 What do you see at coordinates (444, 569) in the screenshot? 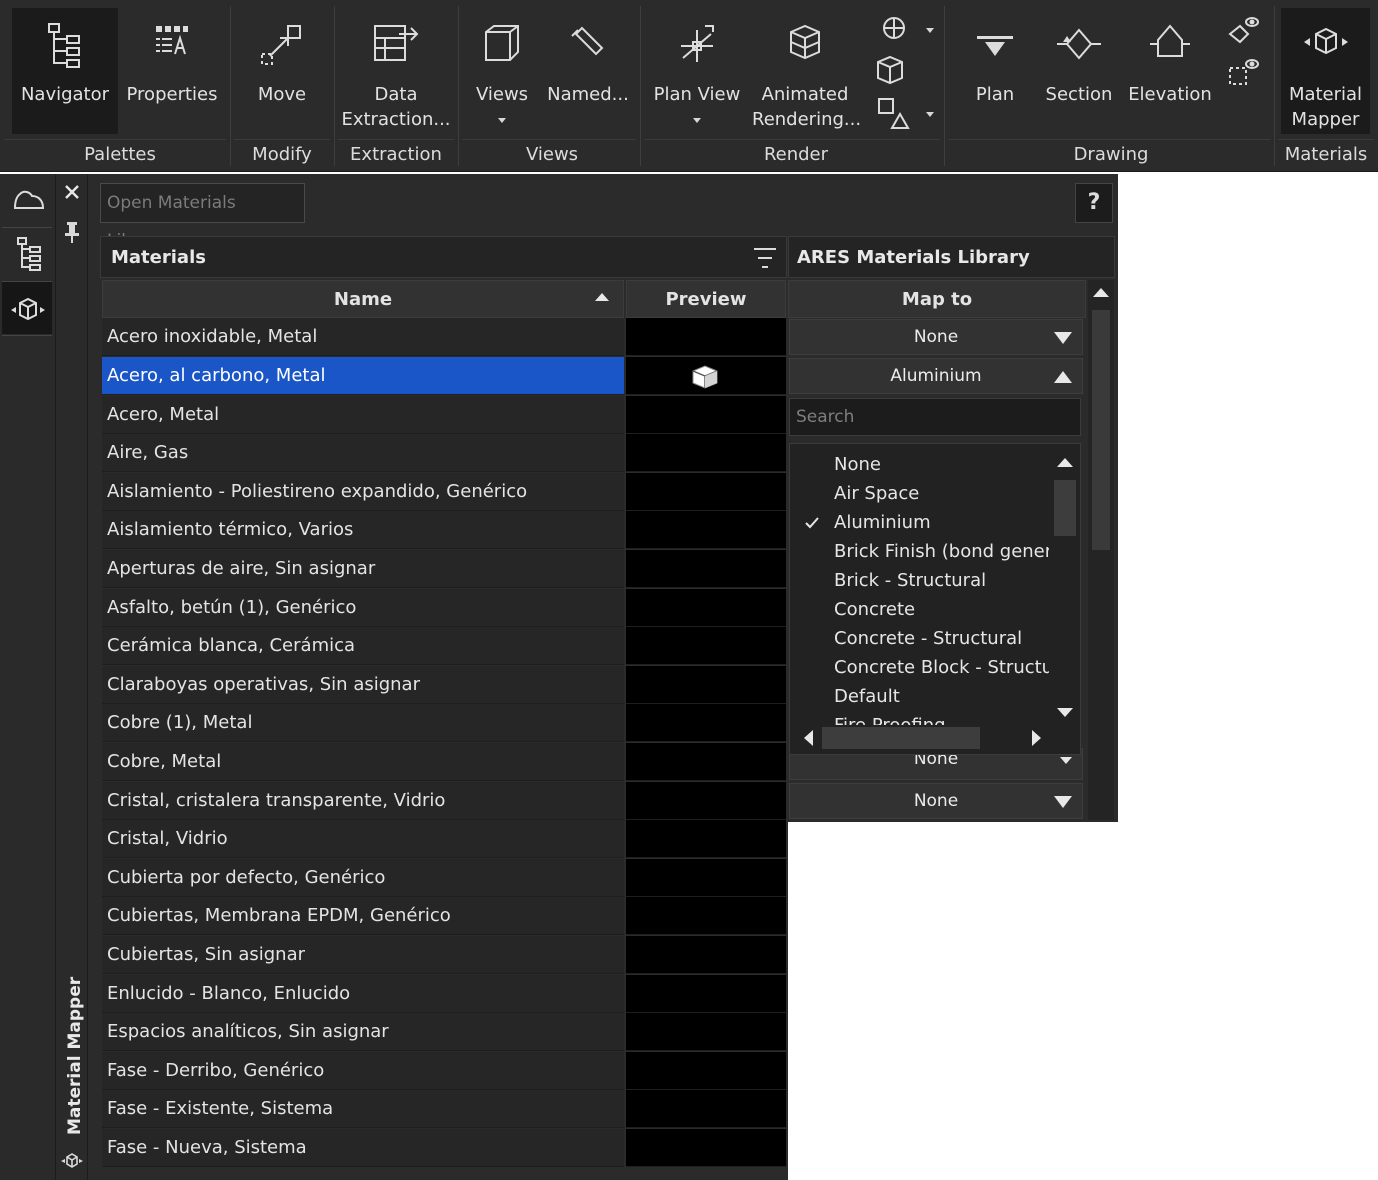
I see `table-row: Aperturas de aire, Sin asignar` at bounding box center [444, 569].